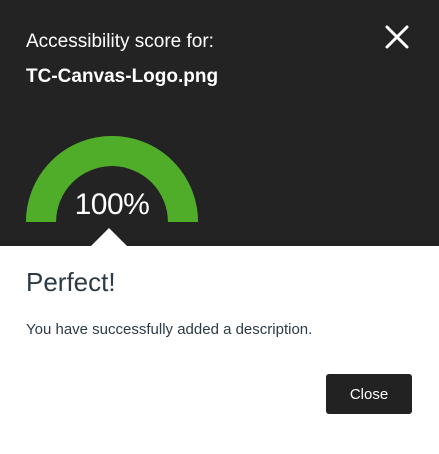  I want to click on score-percentage: 100%, so click(112, 204).